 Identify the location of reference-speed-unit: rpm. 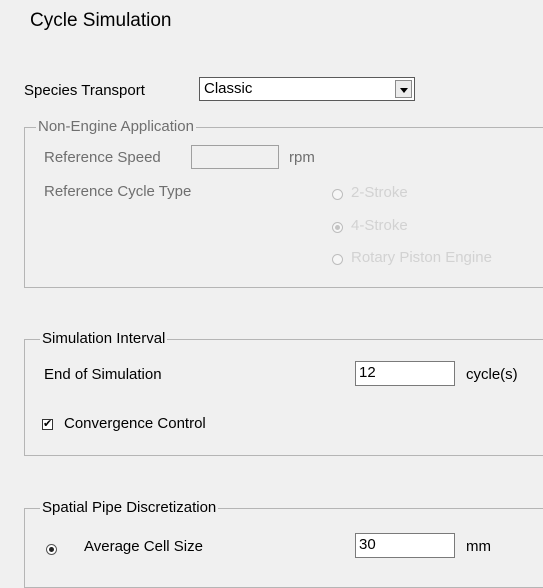
(302, 157).